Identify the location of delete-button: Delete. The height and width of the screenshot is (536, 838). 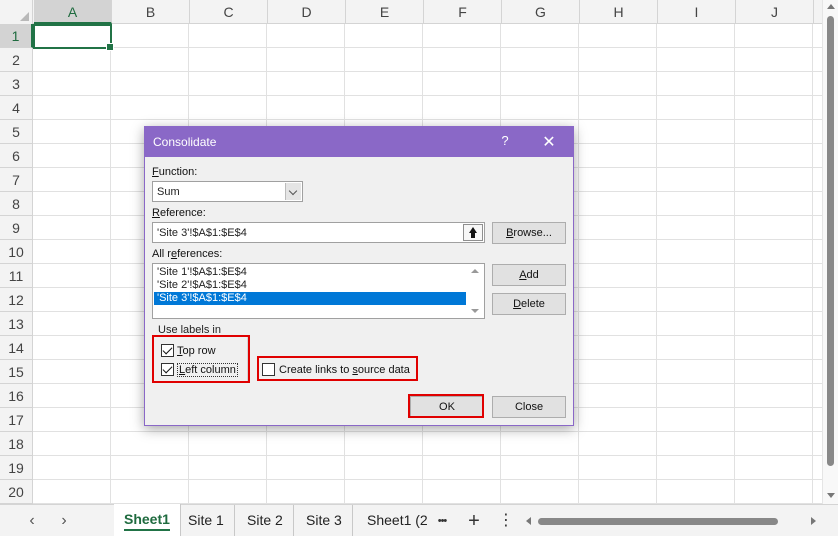
(529, 304).